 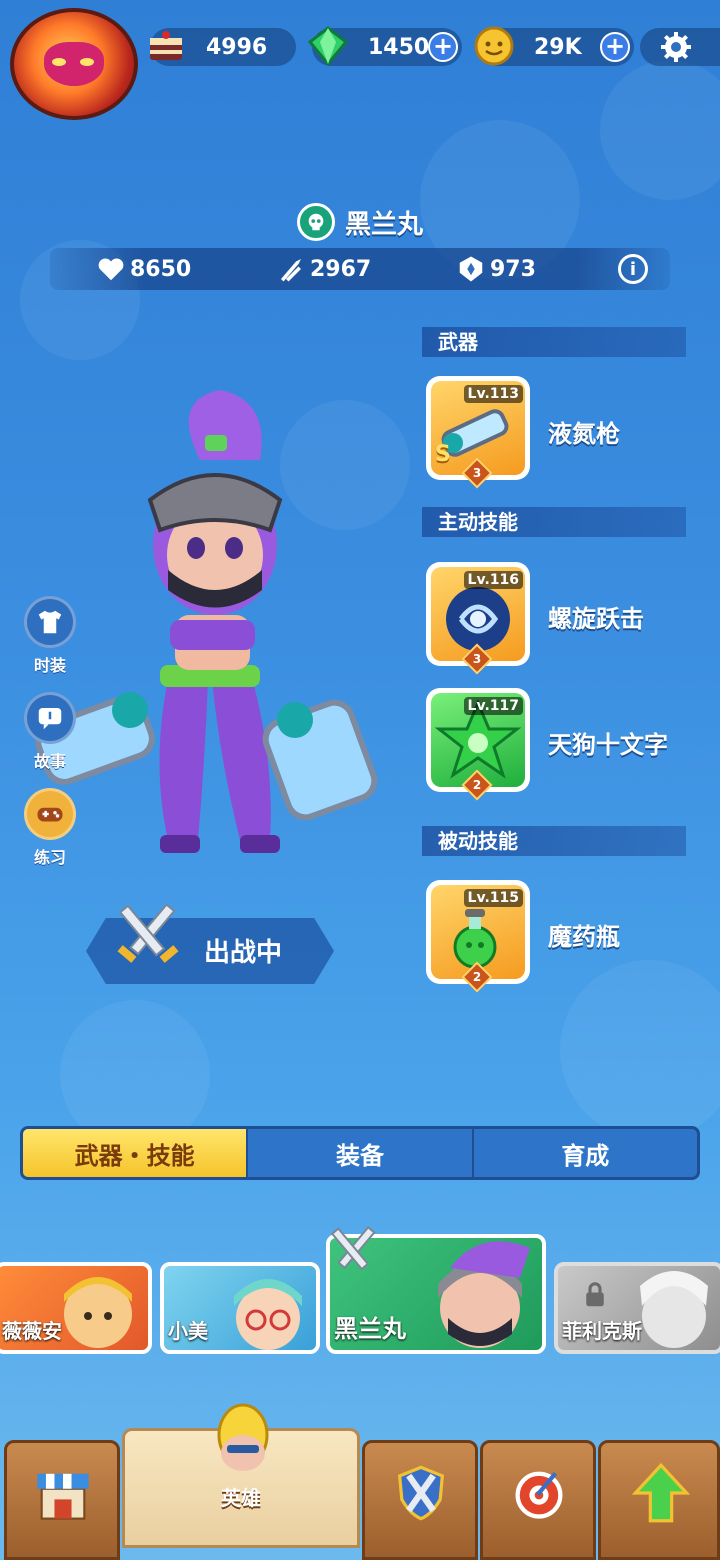 What do you see at coordinates (676, 47) in the screenshot?
I see `gear-icon` at bounding box center [676, 47].